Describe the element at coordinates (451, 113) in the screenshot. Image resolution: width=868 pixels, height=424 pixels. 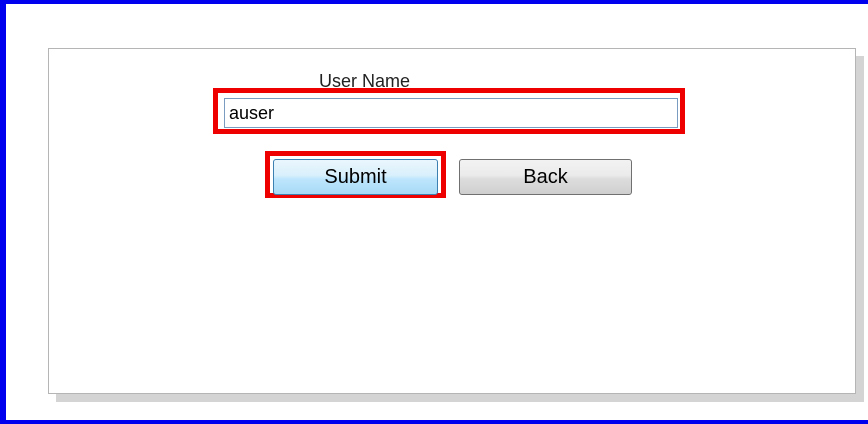
I see `username-input` at that location.